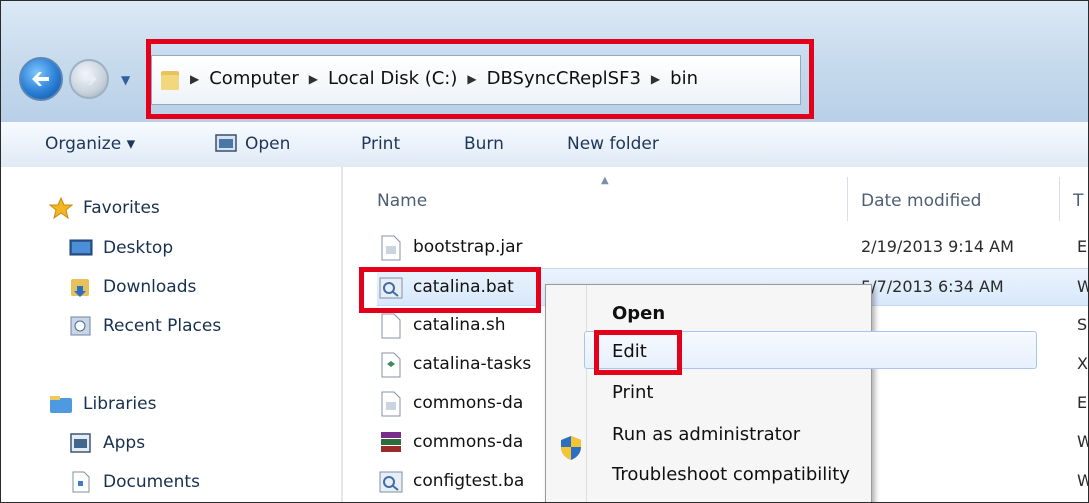  What do you see at coordinates (586, 393) in the screenshot?
I see `menu-gutter` at bounding box center [586, 393].